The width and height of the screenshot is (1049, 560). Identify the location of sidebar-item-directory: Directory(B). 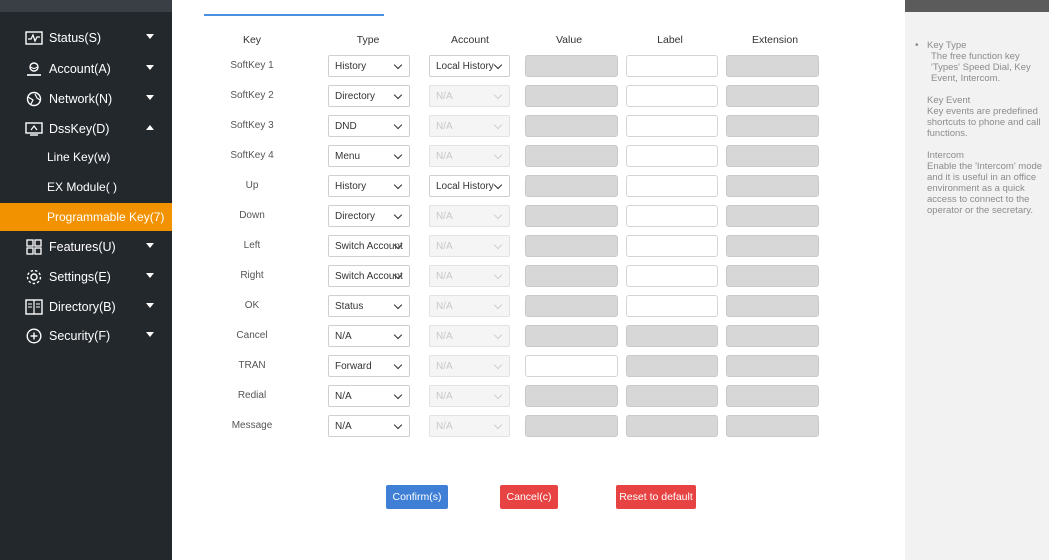
(86, 307).